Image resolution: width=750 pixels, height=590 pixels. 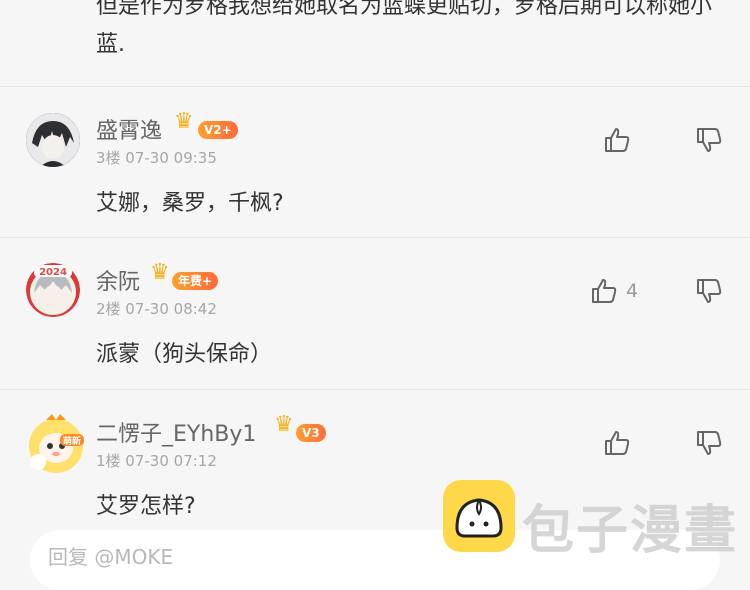 I want to click on watermark-text: 包子漫畫, so click(x=630, y=531).